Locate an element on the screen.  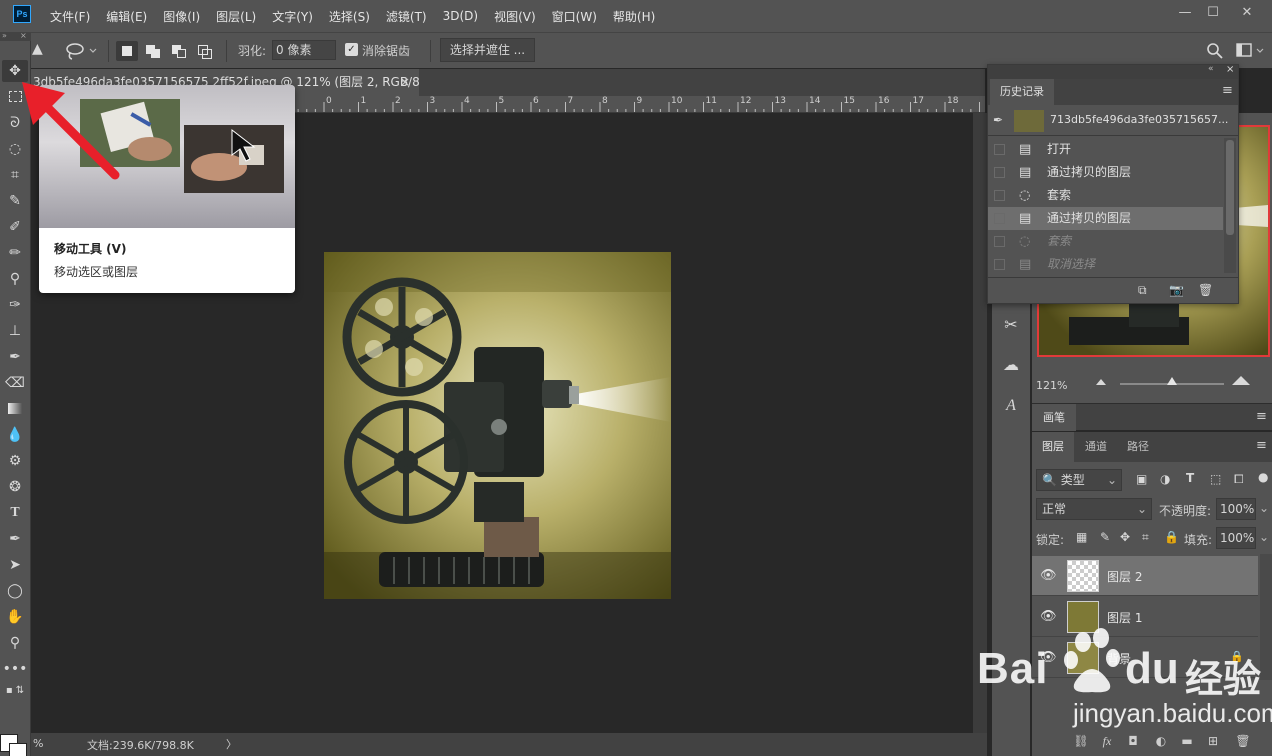
menu-view: 视图(V) is located at coordinates (515, 16).